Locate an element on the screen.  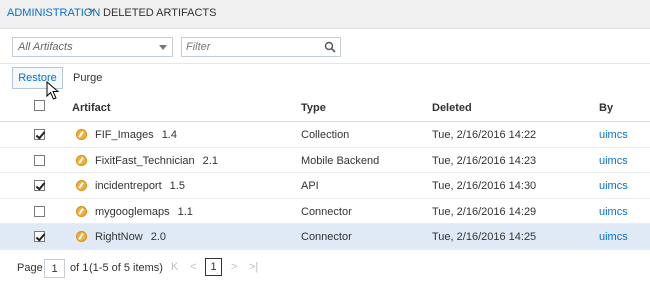
artifact-type: Collection is located at coordinates (325, 135).